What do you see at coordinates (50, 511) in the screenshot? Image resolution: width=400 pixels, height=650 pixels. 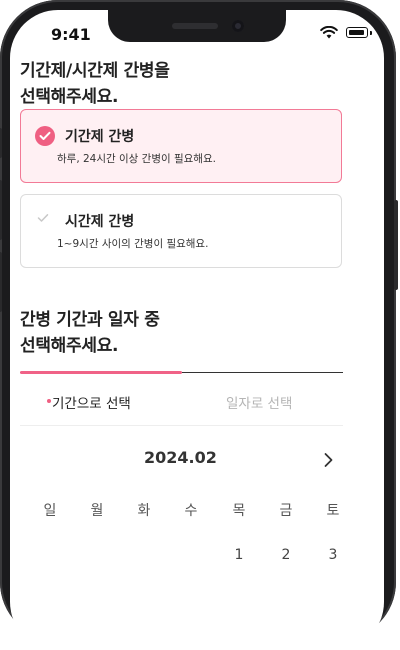 I see `weekday-label: 일` at bounding box center [50, 511].